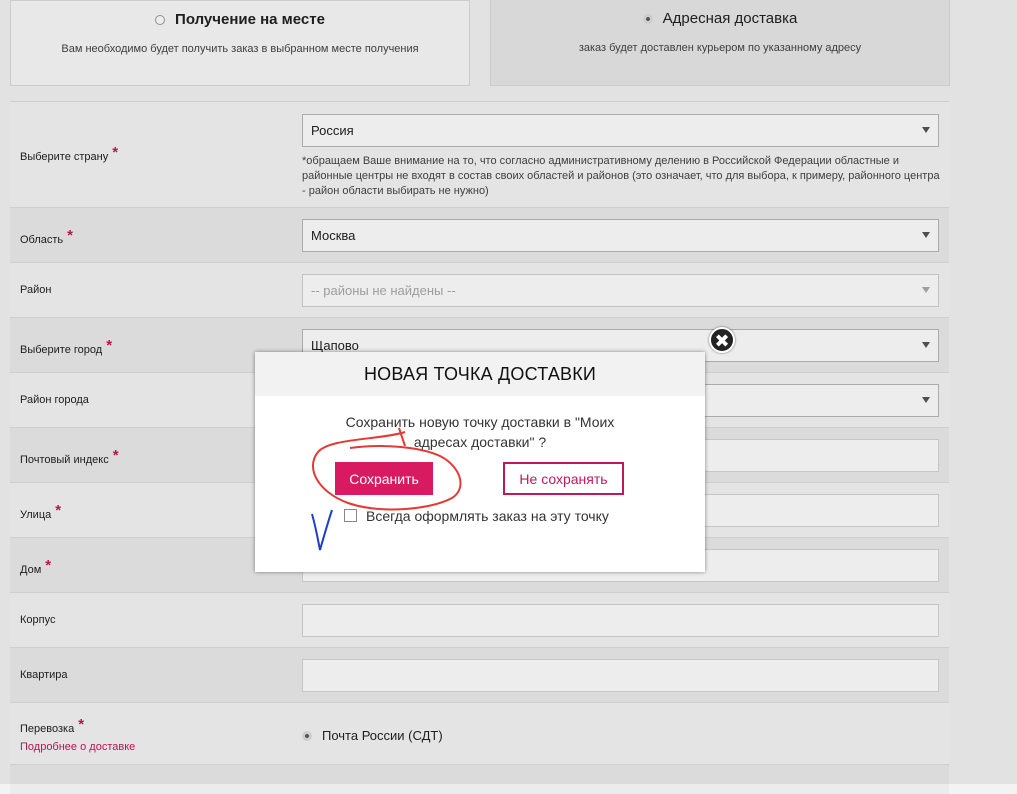 Image resolution: width=1017 pixels, height=794 pixels. I want to click on always-use-point-option: Всегда оформлять заказ на эту точку, so click(476, 516).